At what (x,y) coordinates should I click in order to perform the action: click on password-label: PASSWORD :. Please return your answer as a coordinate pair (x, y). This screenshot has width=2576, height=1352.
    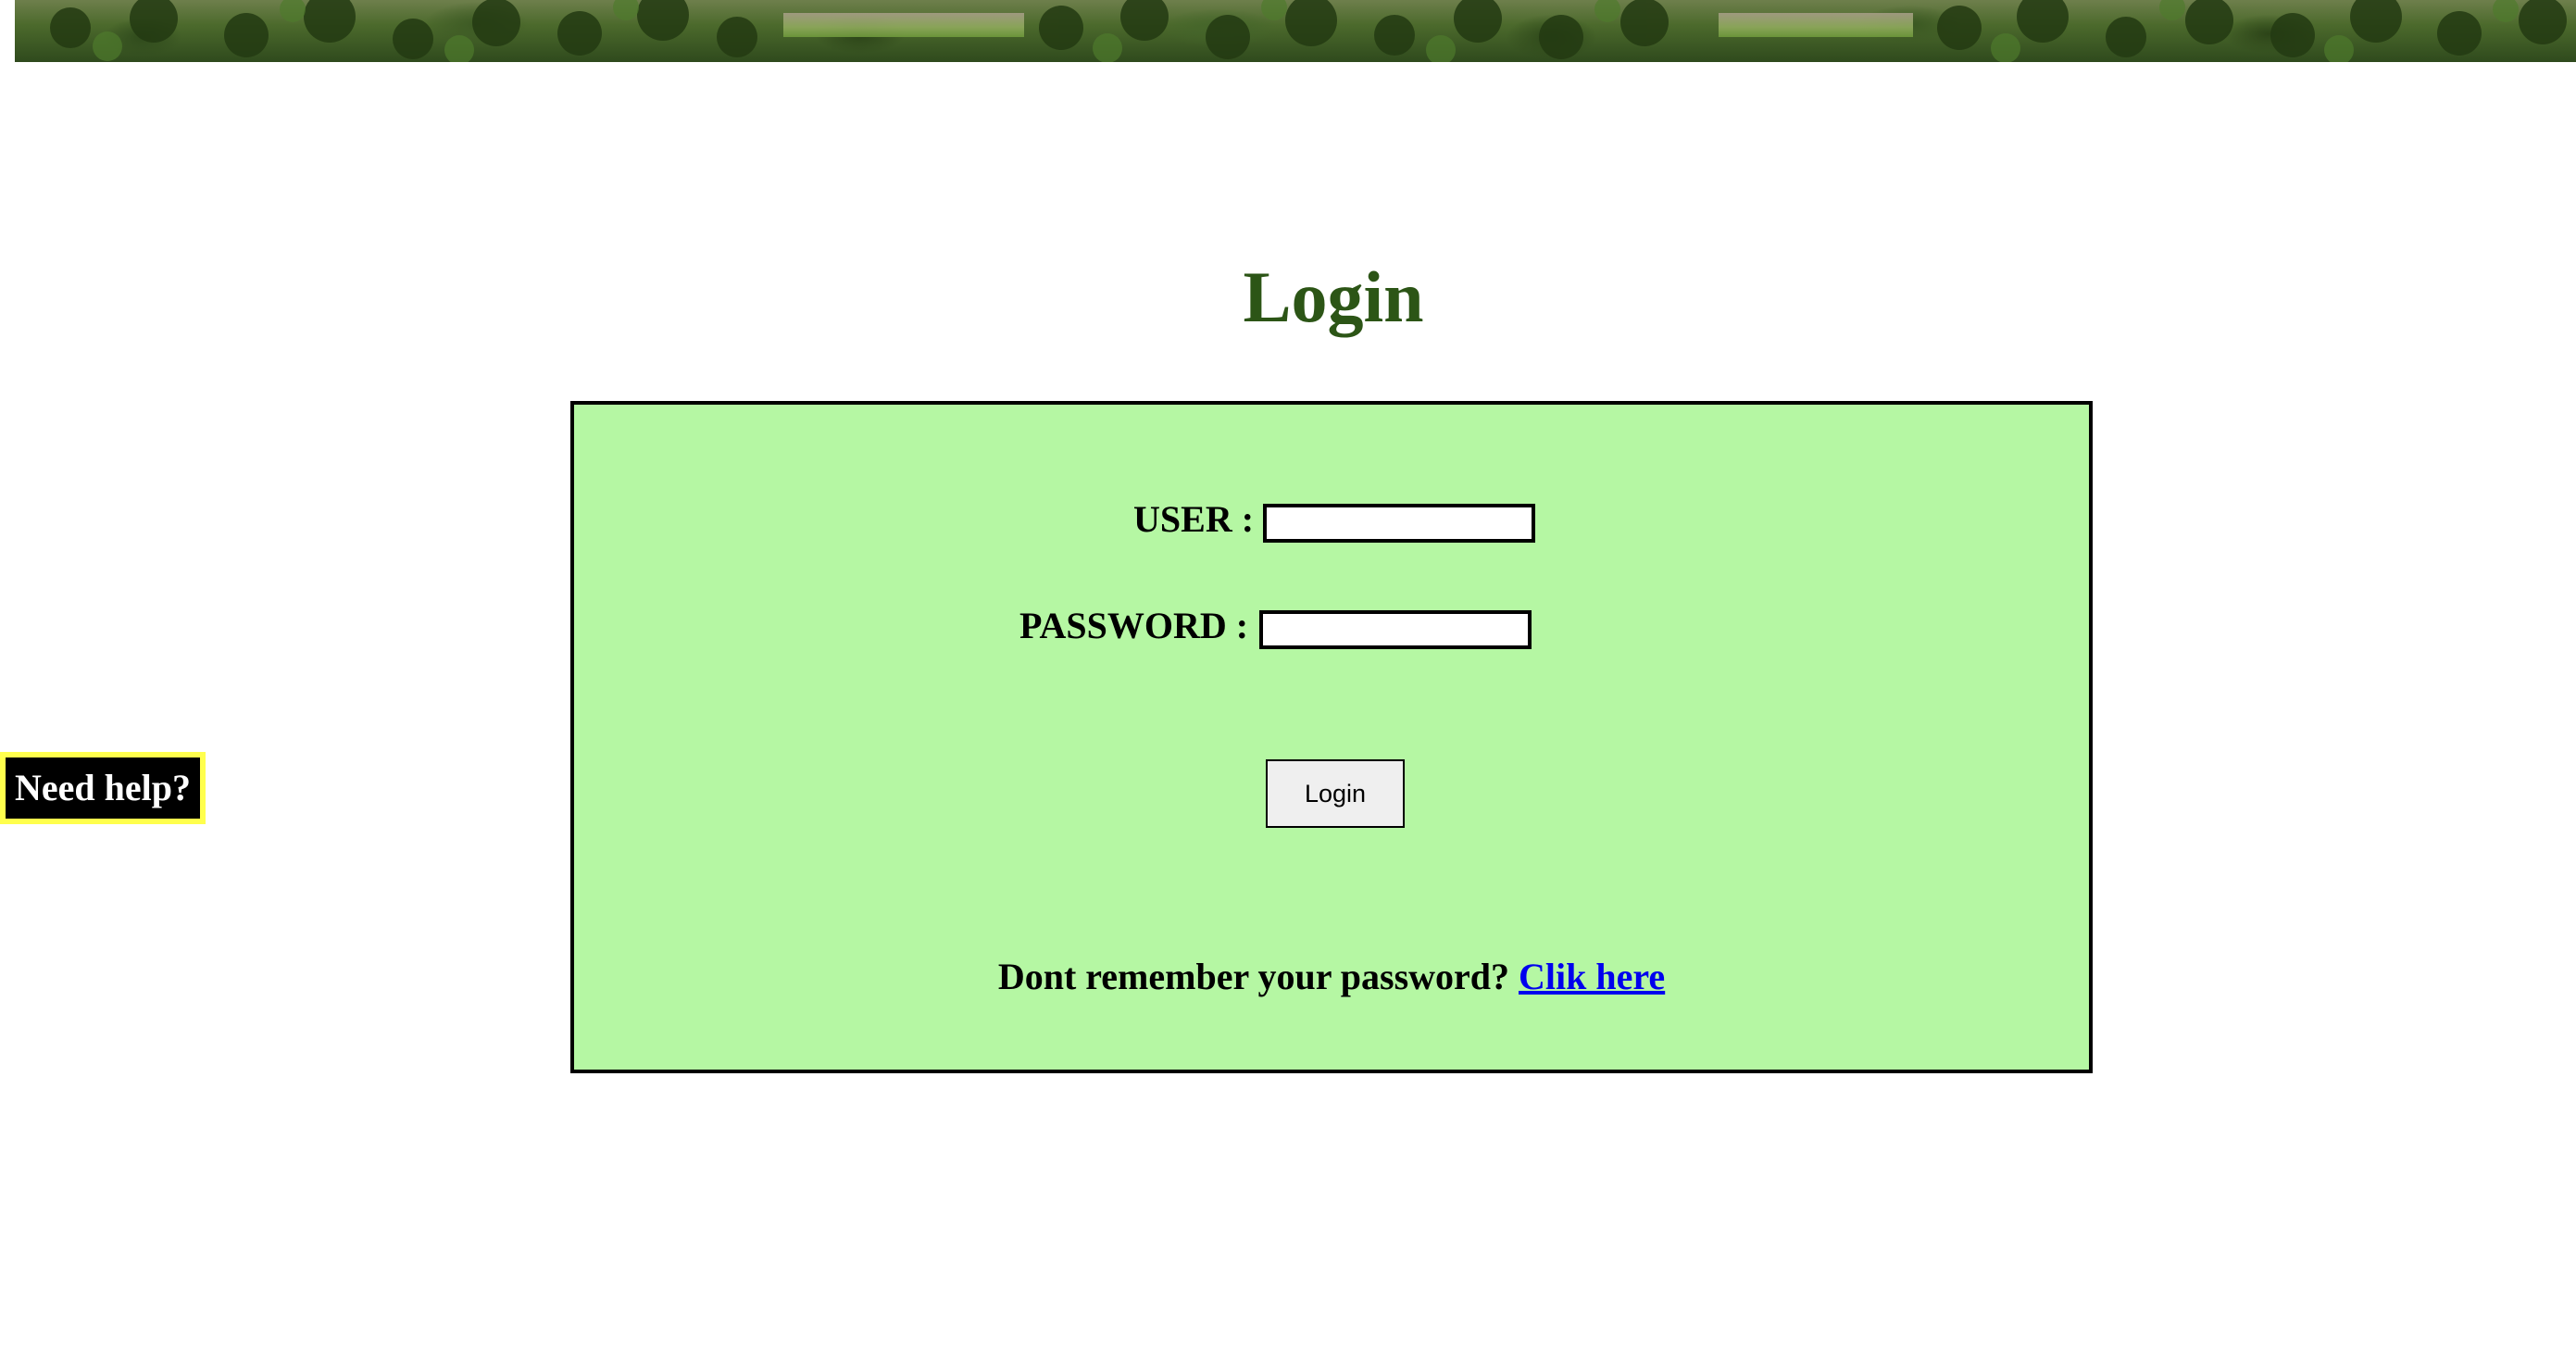
    Looking at the image, I should click on (1134, 626).